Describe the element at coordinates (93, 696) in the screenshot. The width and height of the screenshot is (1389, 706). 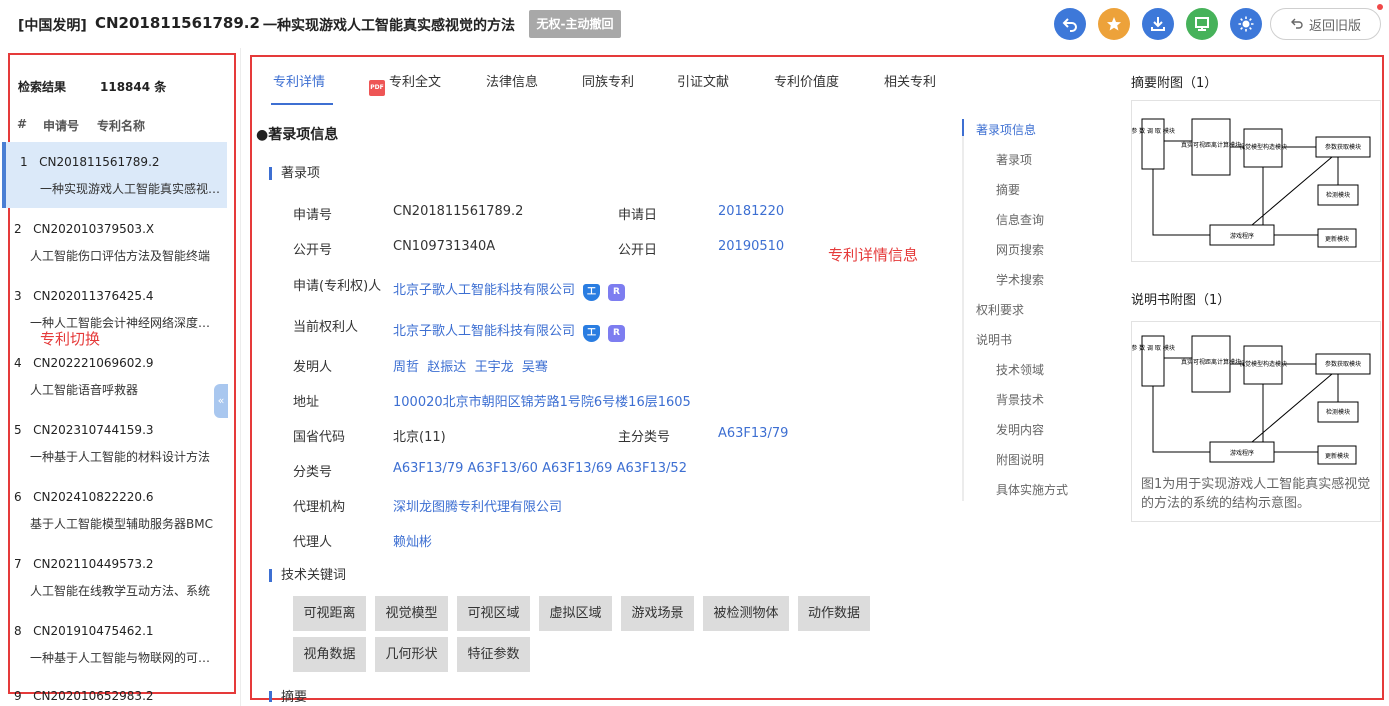
I see `item-appno: CN202010652983.2` at that location.